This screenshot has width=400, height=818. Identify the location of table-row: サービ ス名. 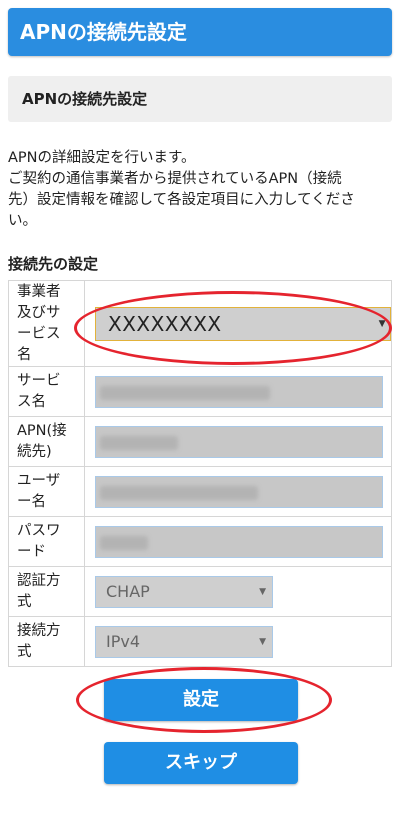
(200, 391).